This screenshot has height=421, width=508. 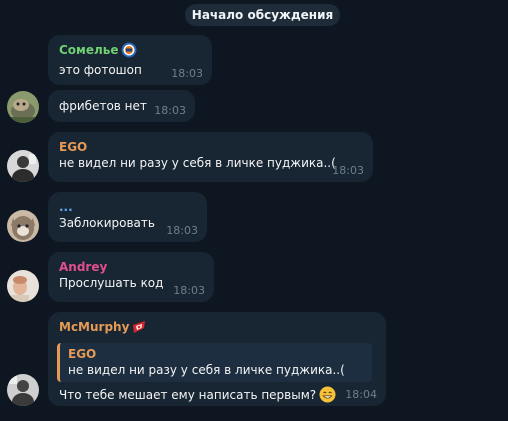 I want to click on grinning-face-emoji-icon, so click(x=327, y=396).